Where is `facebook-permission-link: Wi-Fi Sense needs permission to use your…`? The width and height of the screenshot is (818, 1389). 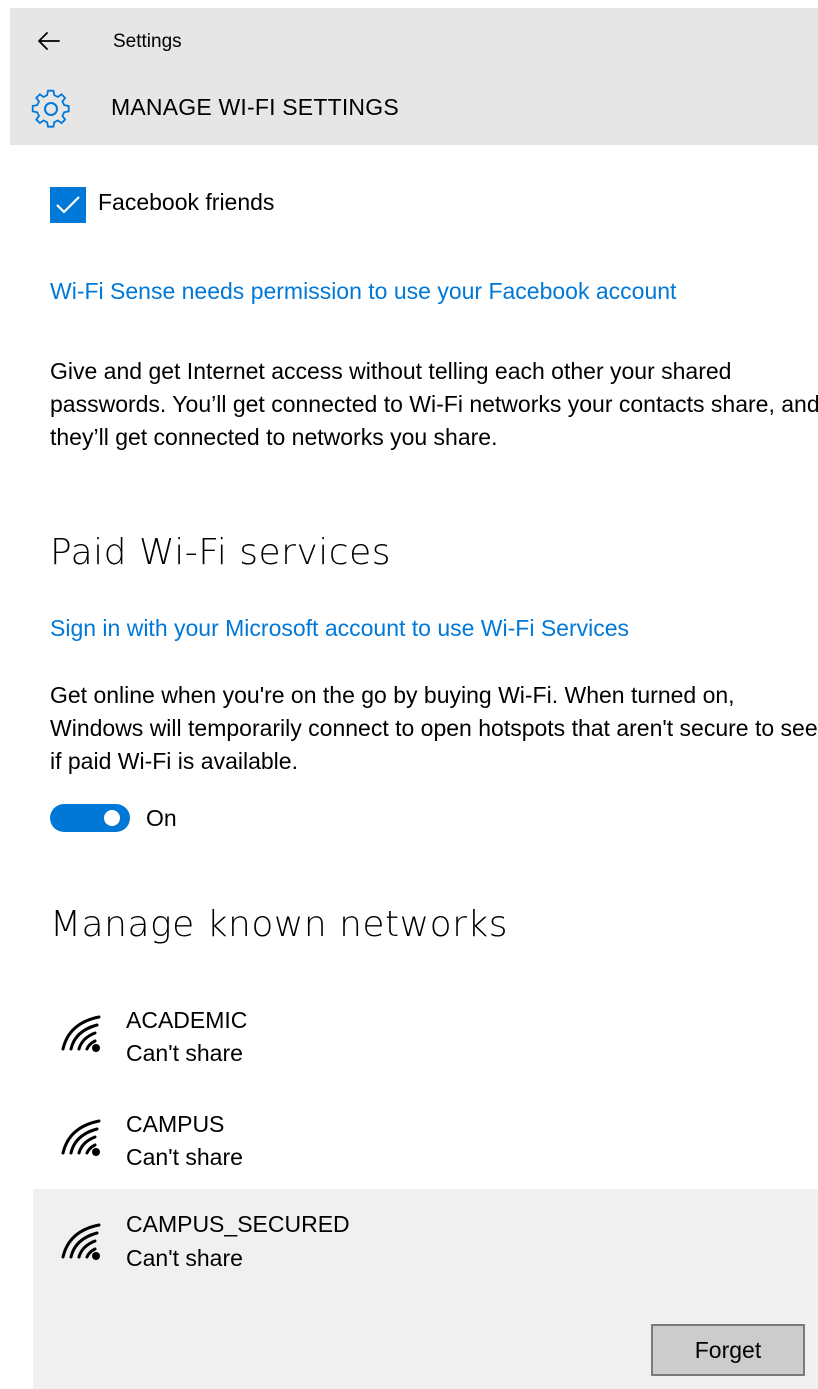 facebook-permission-link: Wi-Fi Sense needs permission to use your… is located at coordinates (363, 291).